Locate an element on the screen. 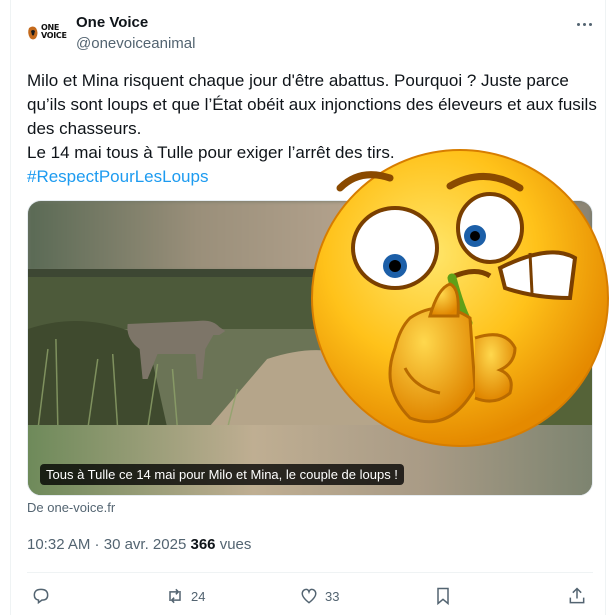  bookmark-button is located at coordinates (446, 596).